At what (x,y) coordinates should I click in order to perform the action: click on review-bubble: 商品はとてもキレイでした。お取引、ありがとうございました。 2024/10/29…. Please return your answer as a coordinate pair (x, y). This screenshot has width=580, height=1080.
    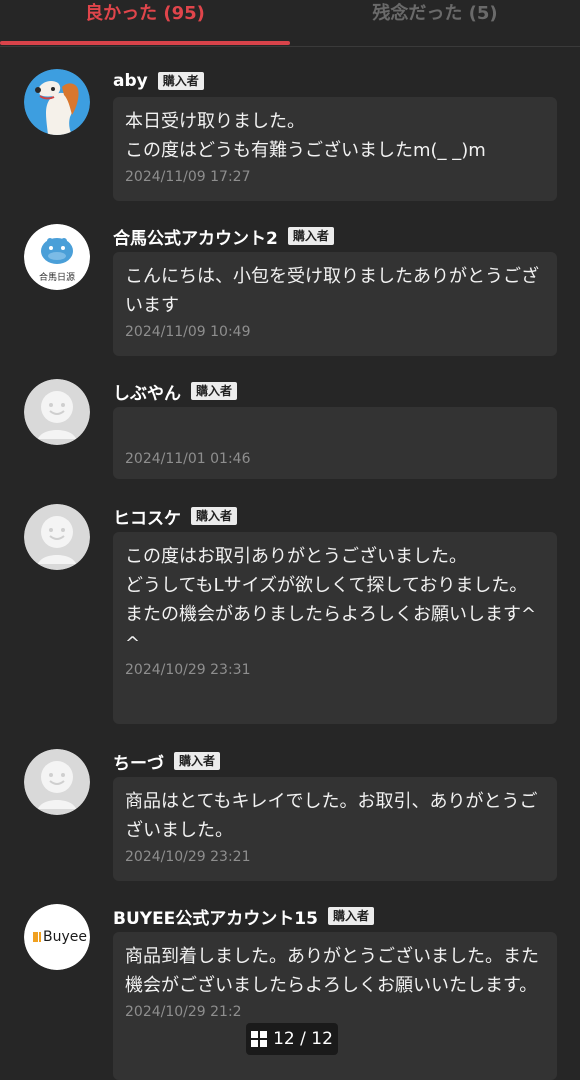
    Looking at the image, I should click on (335, 829).